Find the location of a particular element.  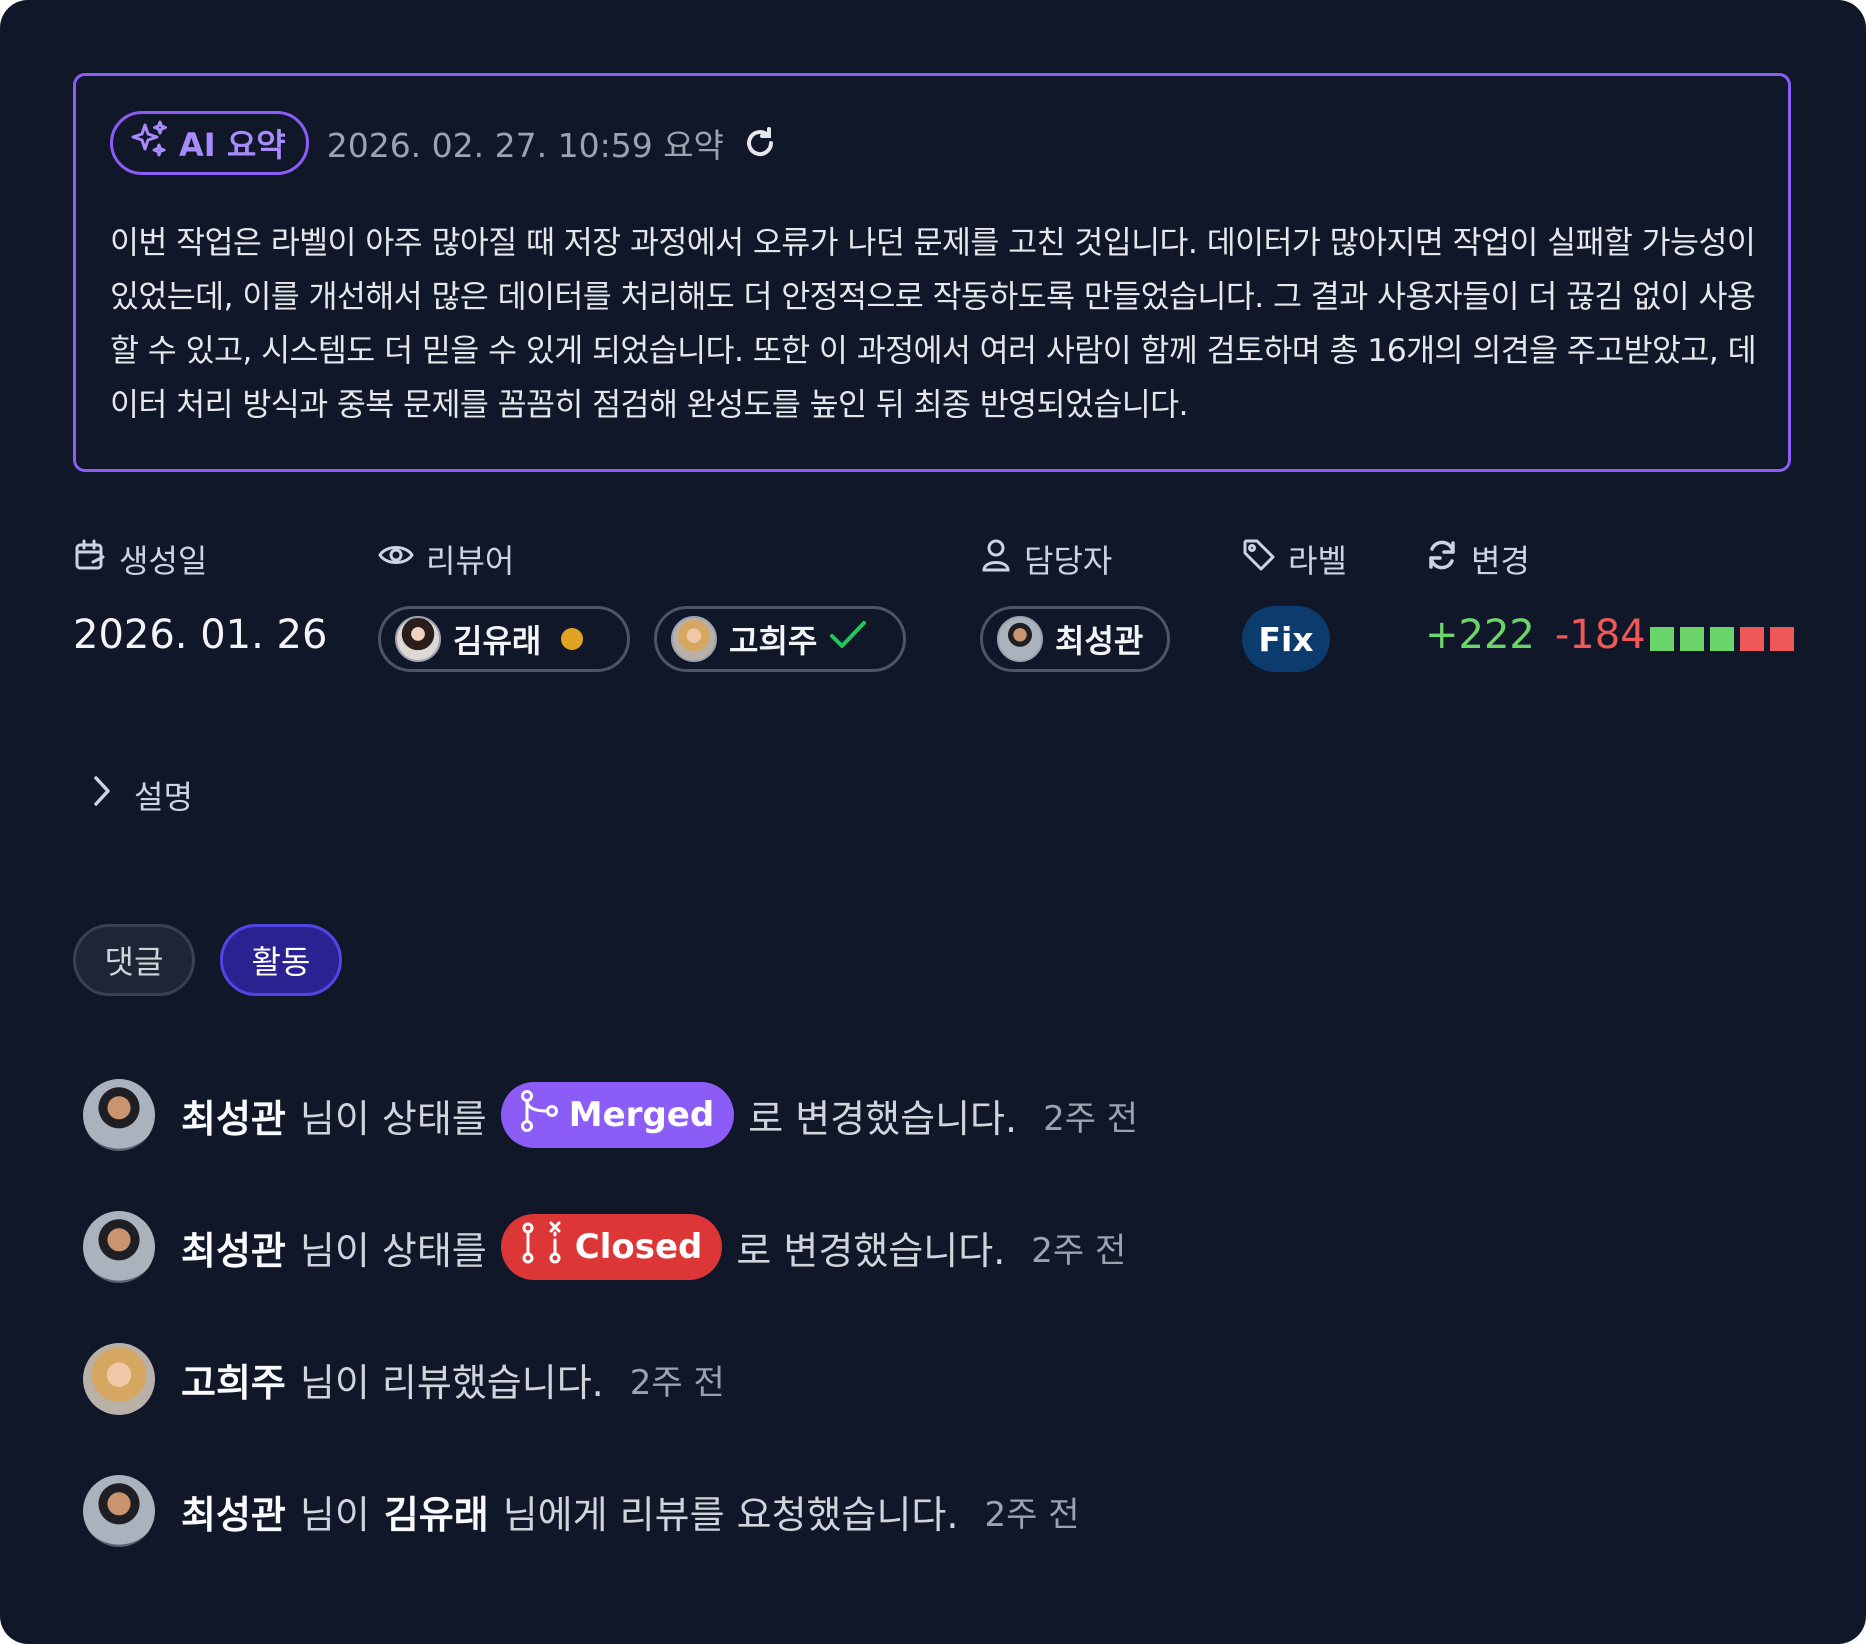

reviewer-chip-go: 고희주 is located at coordinates (780, 639).